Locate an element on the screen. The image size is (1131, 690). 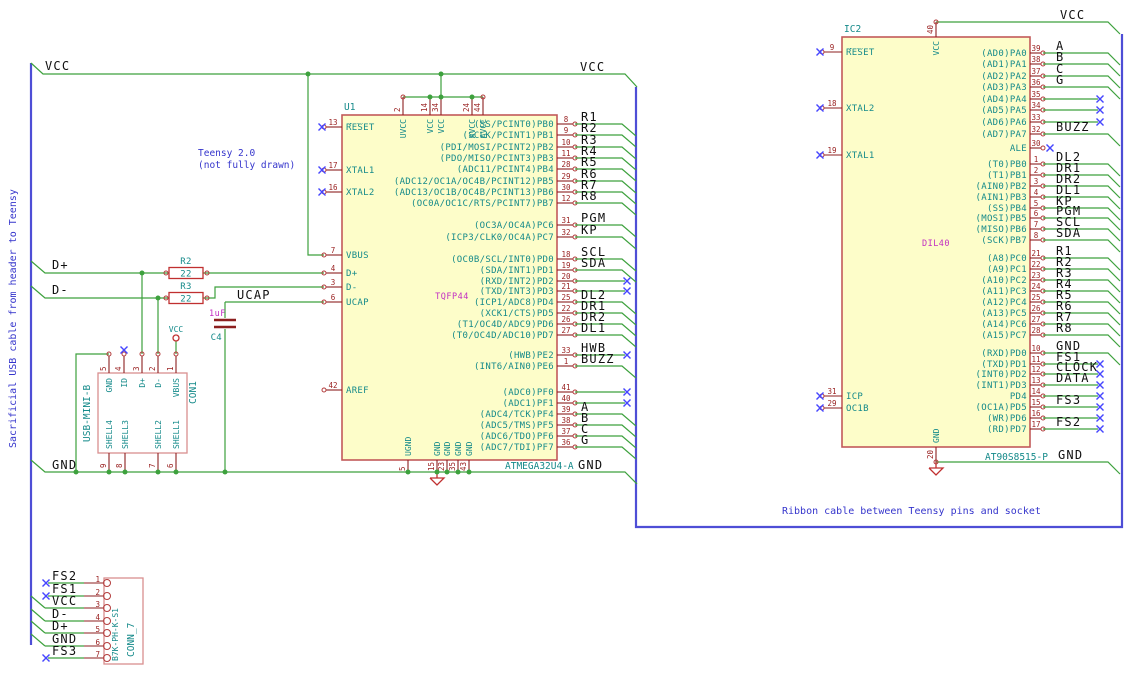
pin-number: 23 is located at coordinates (1035, 275).